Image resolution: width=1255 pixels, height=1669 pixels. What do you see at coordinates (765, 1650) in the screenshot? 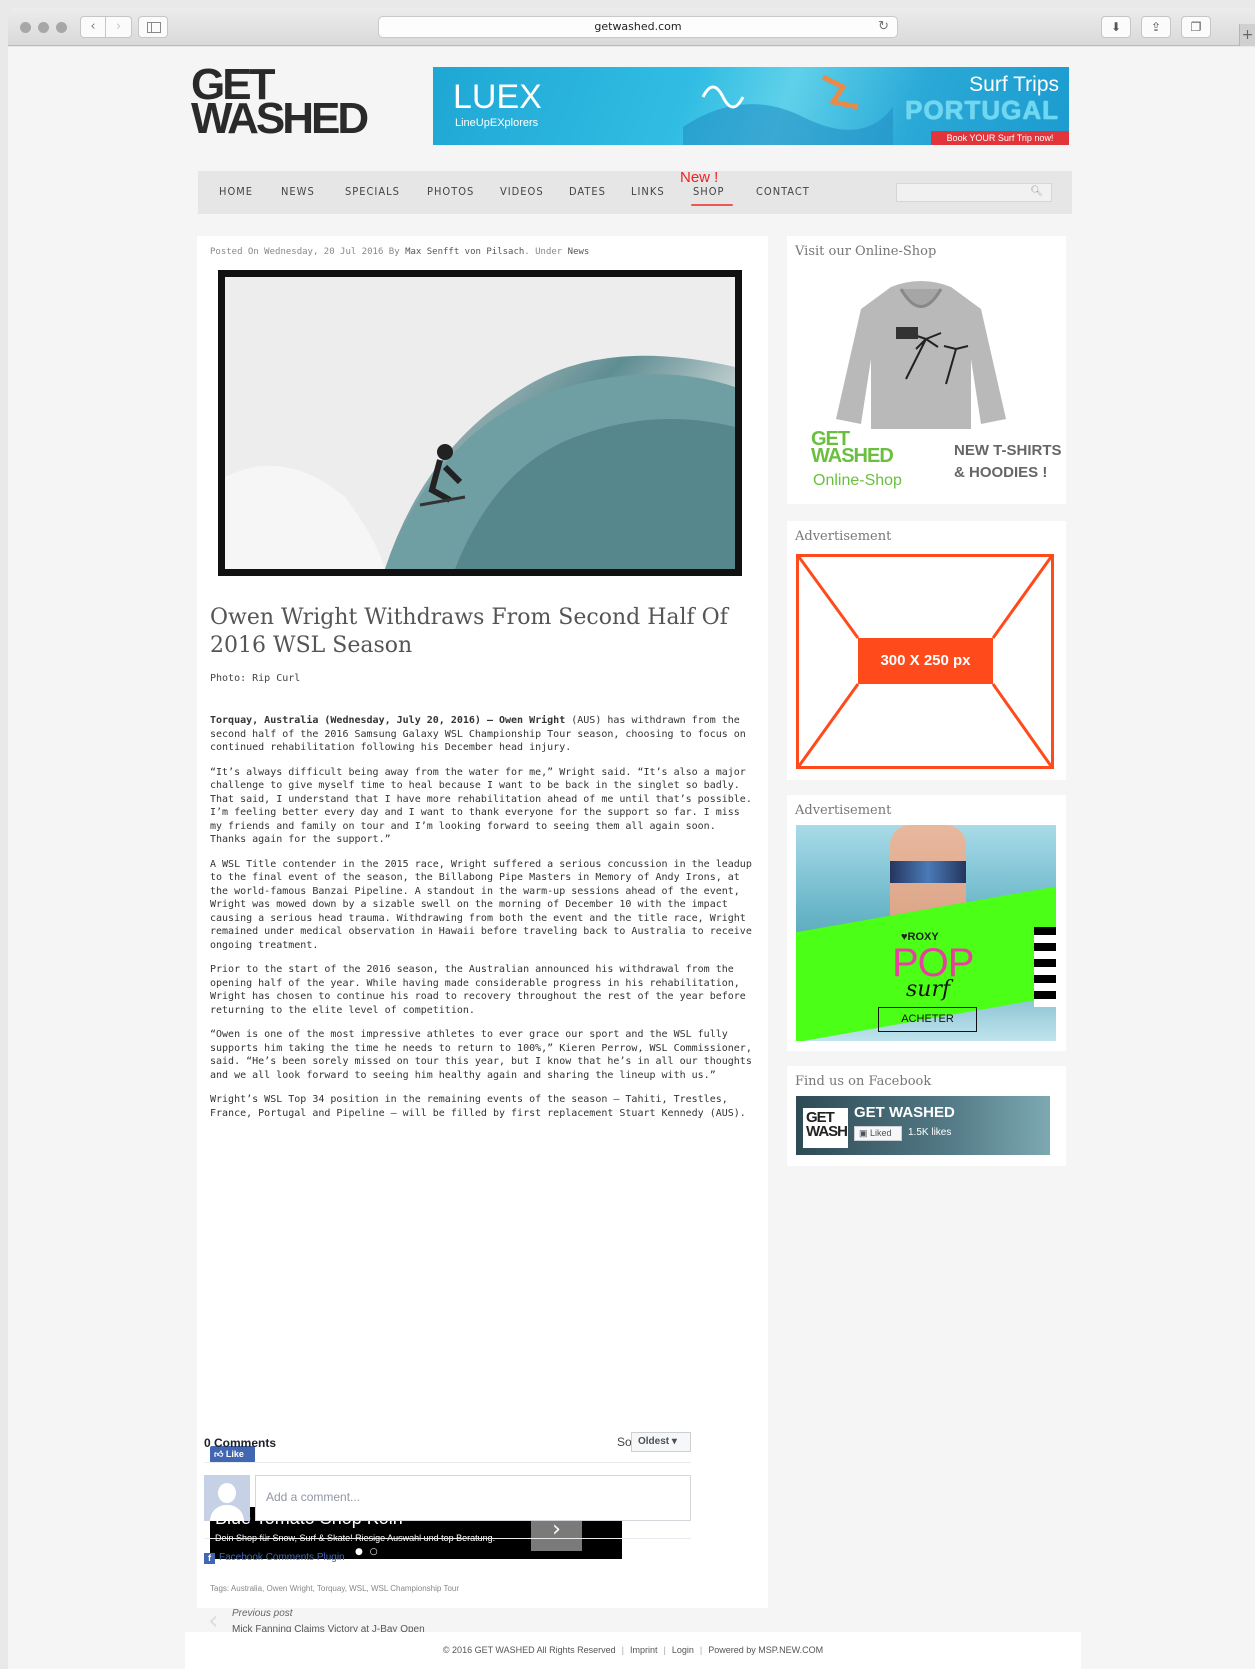
I see `footer-powered-link: Powered by MSP.NEW.COM` at bounding box center [765, 1650].